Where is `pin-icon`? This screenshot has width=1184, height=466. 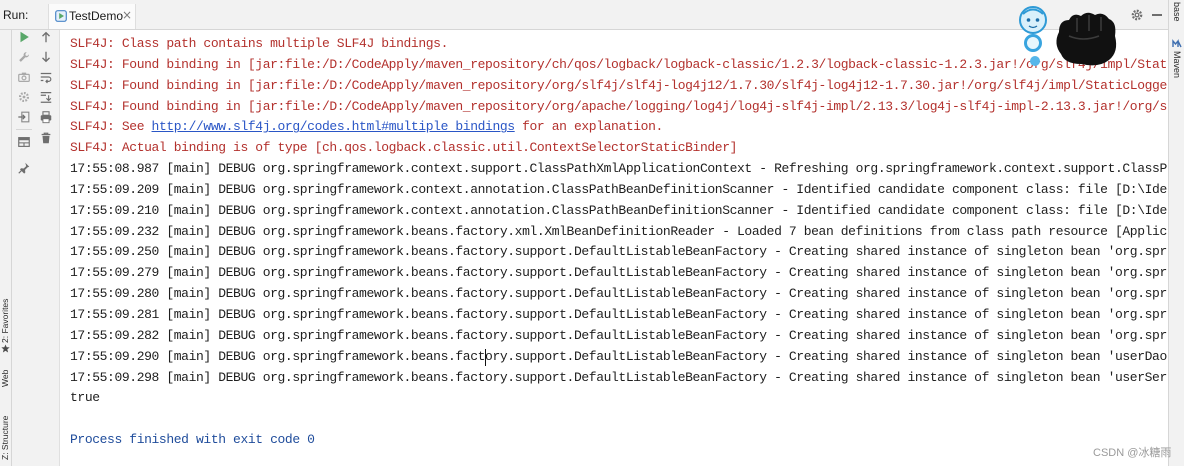 pin-icon is located at coordinates (24, 168).